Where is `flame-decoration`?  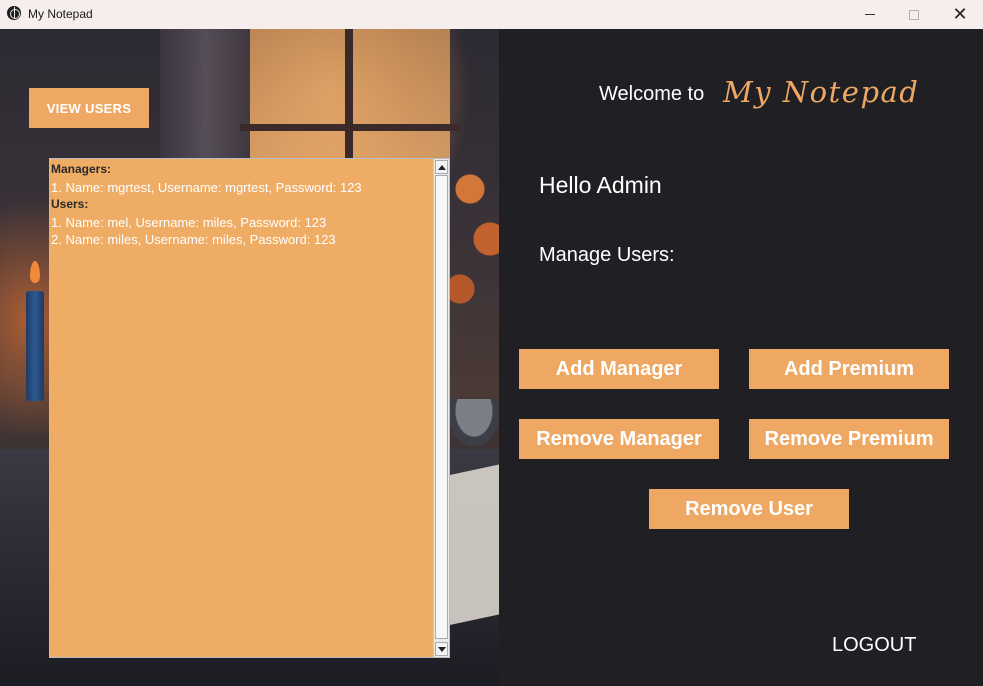
flame-decoration is located at coordinates (35, 272).